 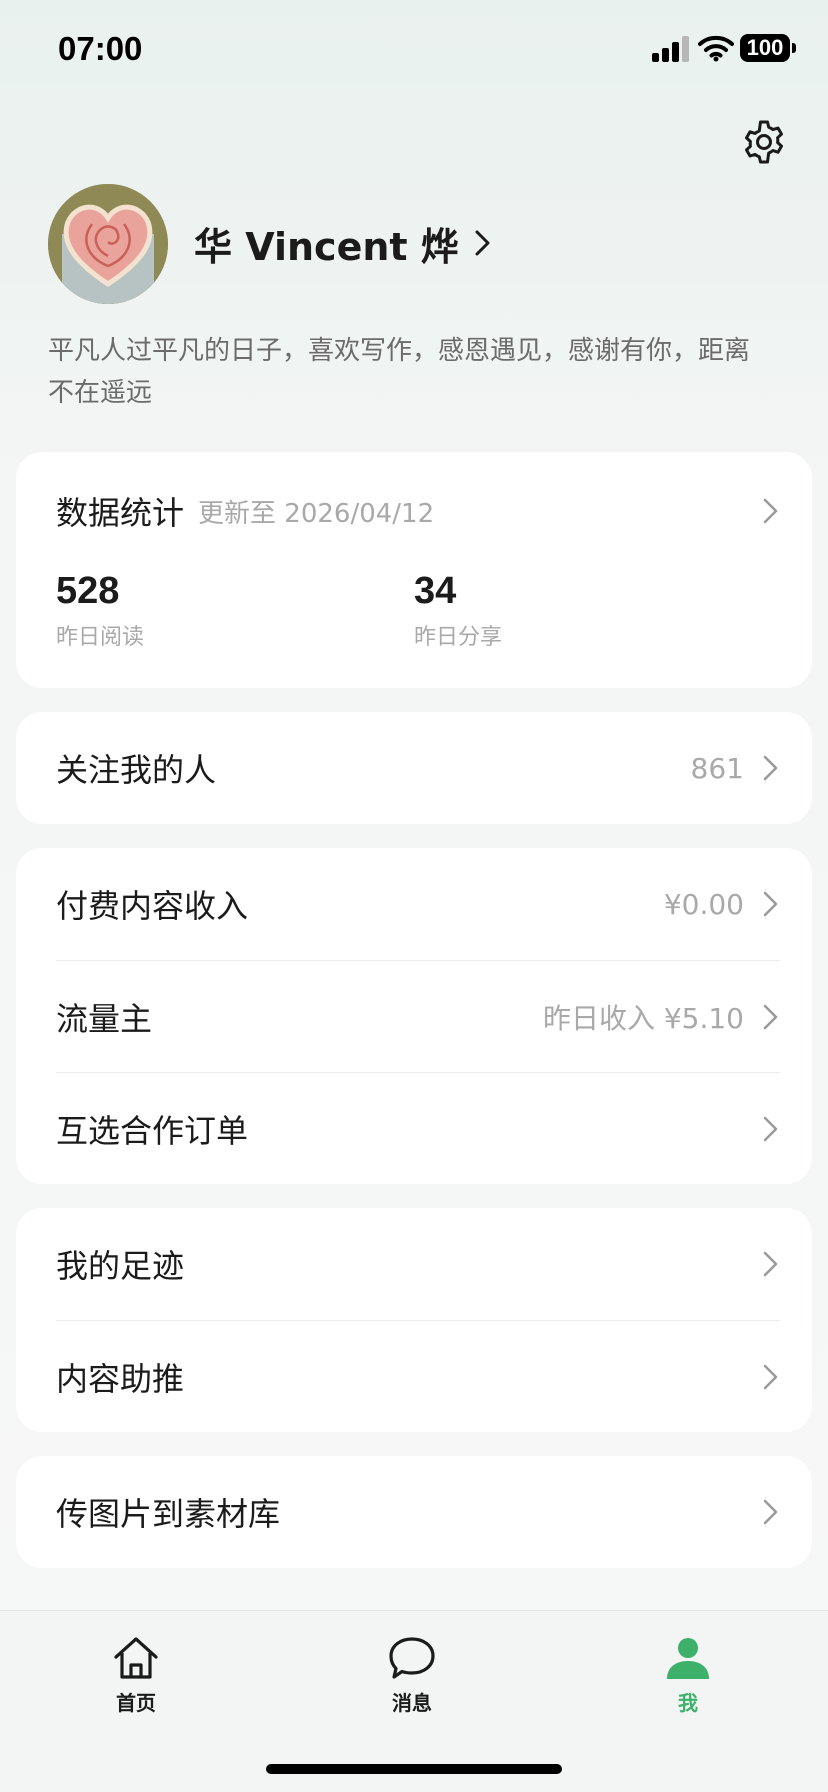 I want to click on tab-me: 我, so click(x=688, y=1675).